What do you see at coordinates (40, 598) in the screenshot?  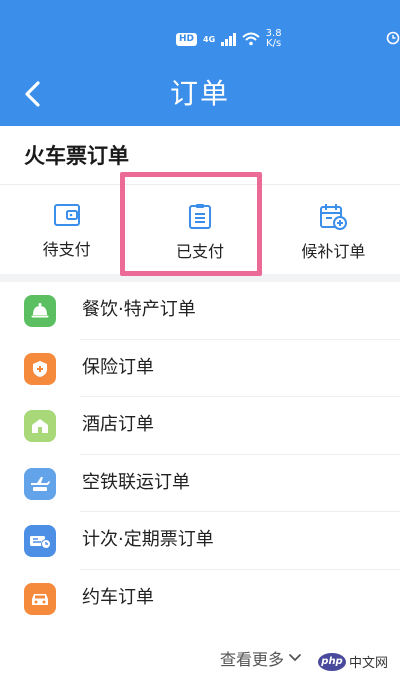 I see `car-icon` at bounding box center [40, 598].